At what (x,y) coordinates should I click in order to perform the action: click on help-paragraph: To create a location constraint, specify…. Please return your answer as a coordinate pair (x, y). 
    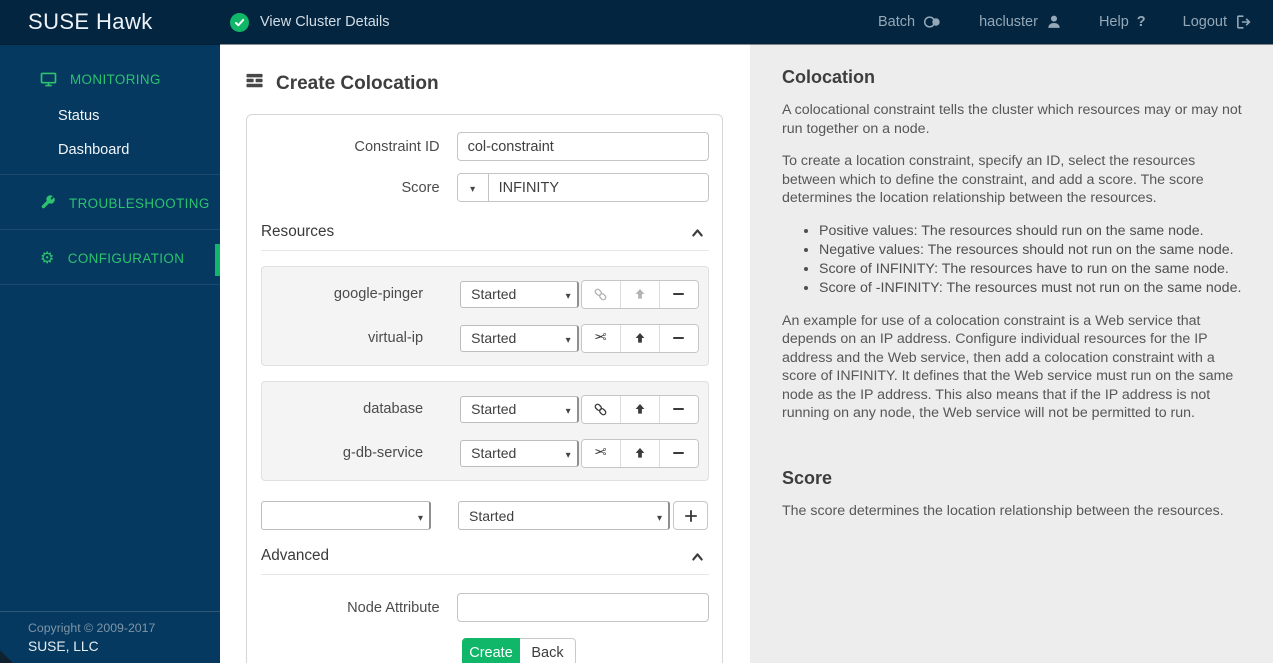
    Looking at the image, I should click on (993, 179).